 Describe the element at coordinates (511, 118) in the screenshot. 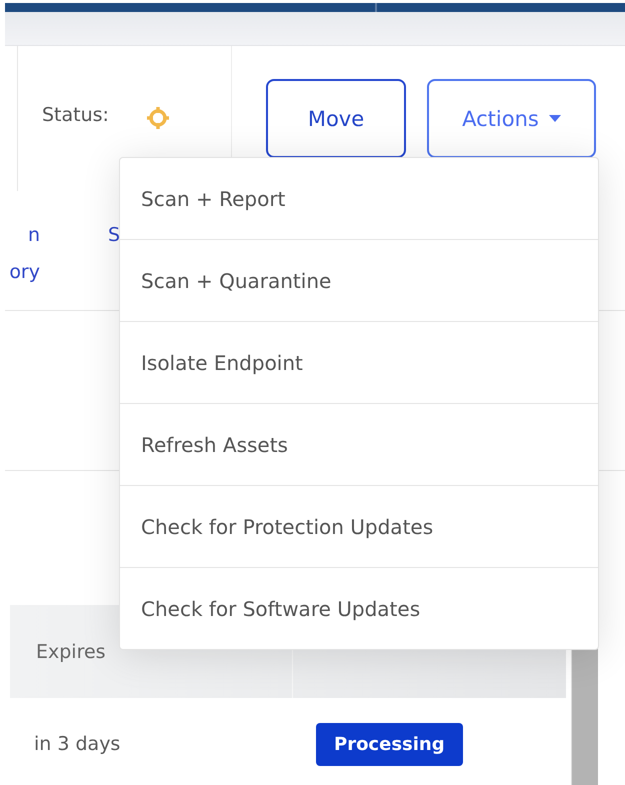

I see `actions-button: Actions` at that location.